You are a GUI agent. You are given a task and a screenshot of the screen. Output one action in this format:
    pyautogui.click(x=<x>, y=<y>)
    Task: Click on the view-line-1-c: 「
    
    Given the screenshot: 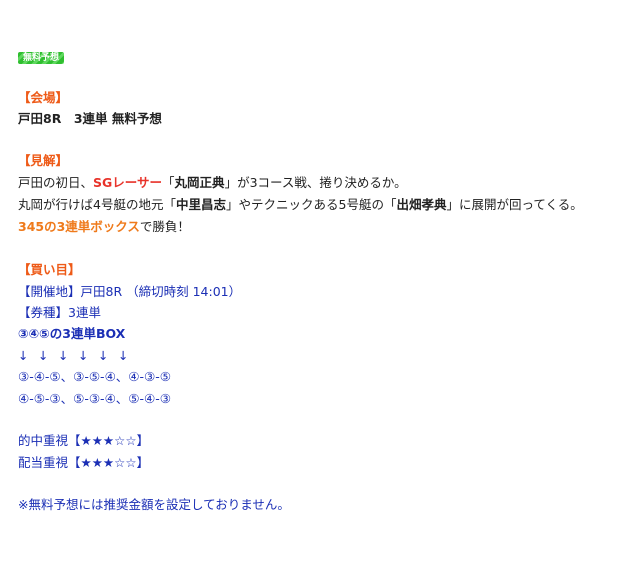 What is the action you would take?
    pyautogui.click(x=168, y=182)
    